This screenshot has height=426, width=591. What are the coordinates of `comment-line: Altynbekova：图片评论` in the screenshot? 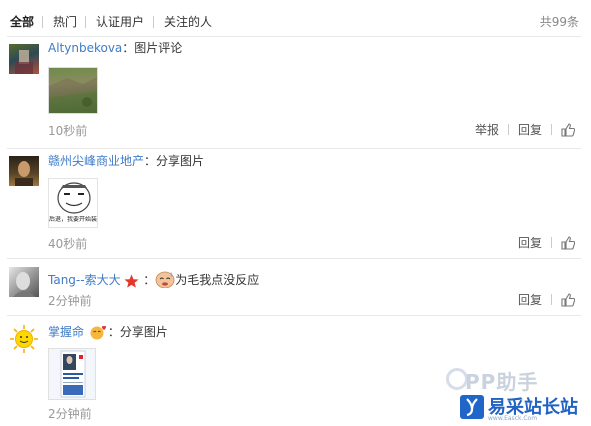 It's located at (115, 48).